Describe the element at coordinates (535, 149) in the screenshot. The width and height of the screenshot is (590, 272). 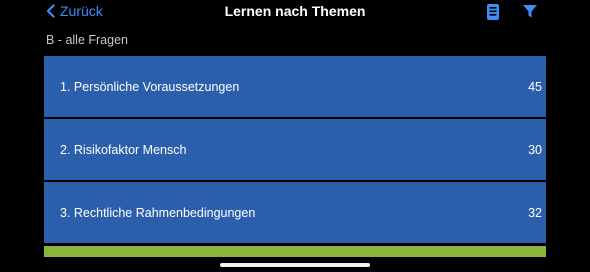
I see `topic-count: 30` at that location.